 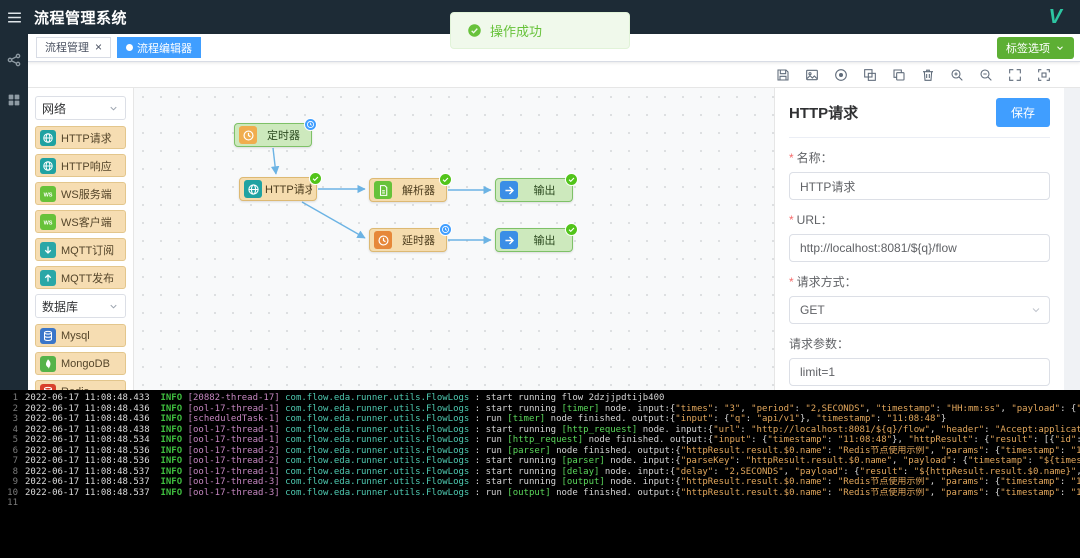 What do you see at coordinates (80, 221) in the screenshot?
I see `palette-item-WS客户端: WS WS客户端` at bounding box center [80, 221].